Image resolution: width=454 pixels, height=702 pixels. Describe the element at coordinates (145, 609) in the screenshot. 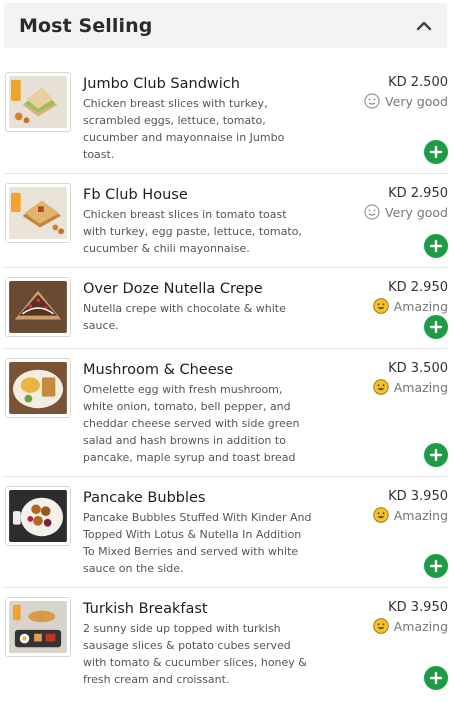

I see `item-name: Turkish Breakfast` at that location.